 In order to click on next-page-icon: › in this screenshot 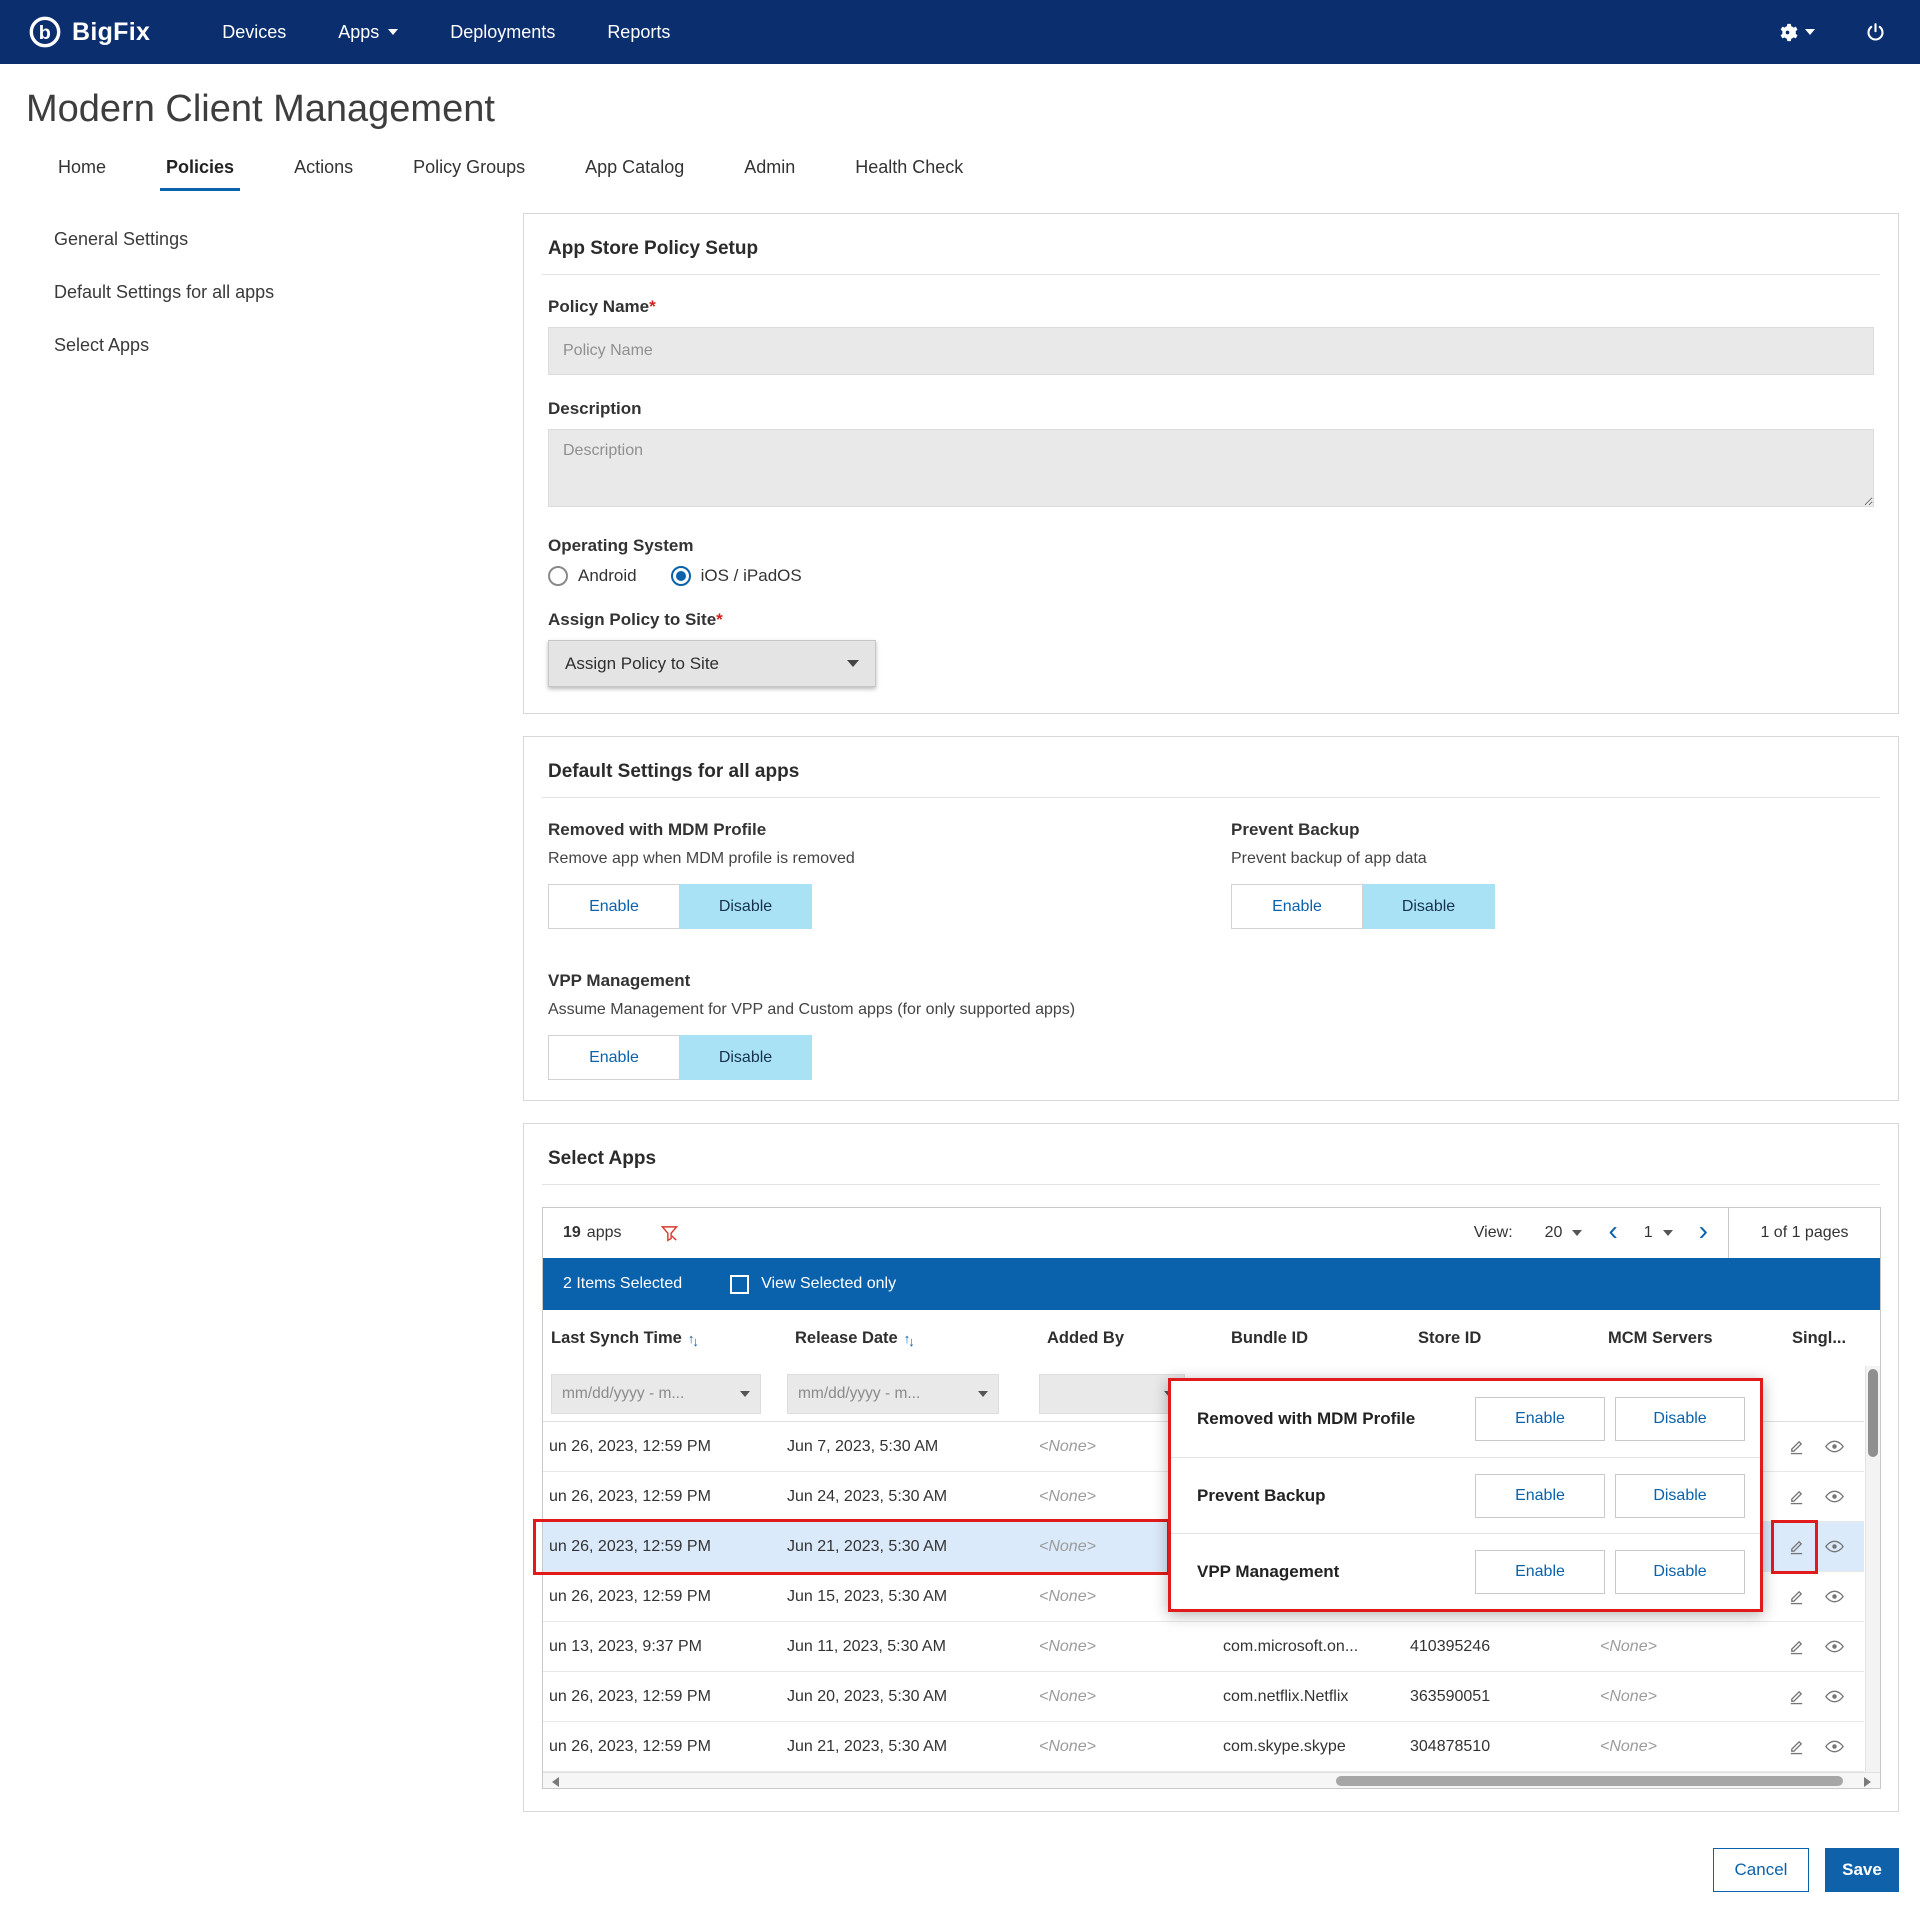, I will do `click(1703, 1231)`.